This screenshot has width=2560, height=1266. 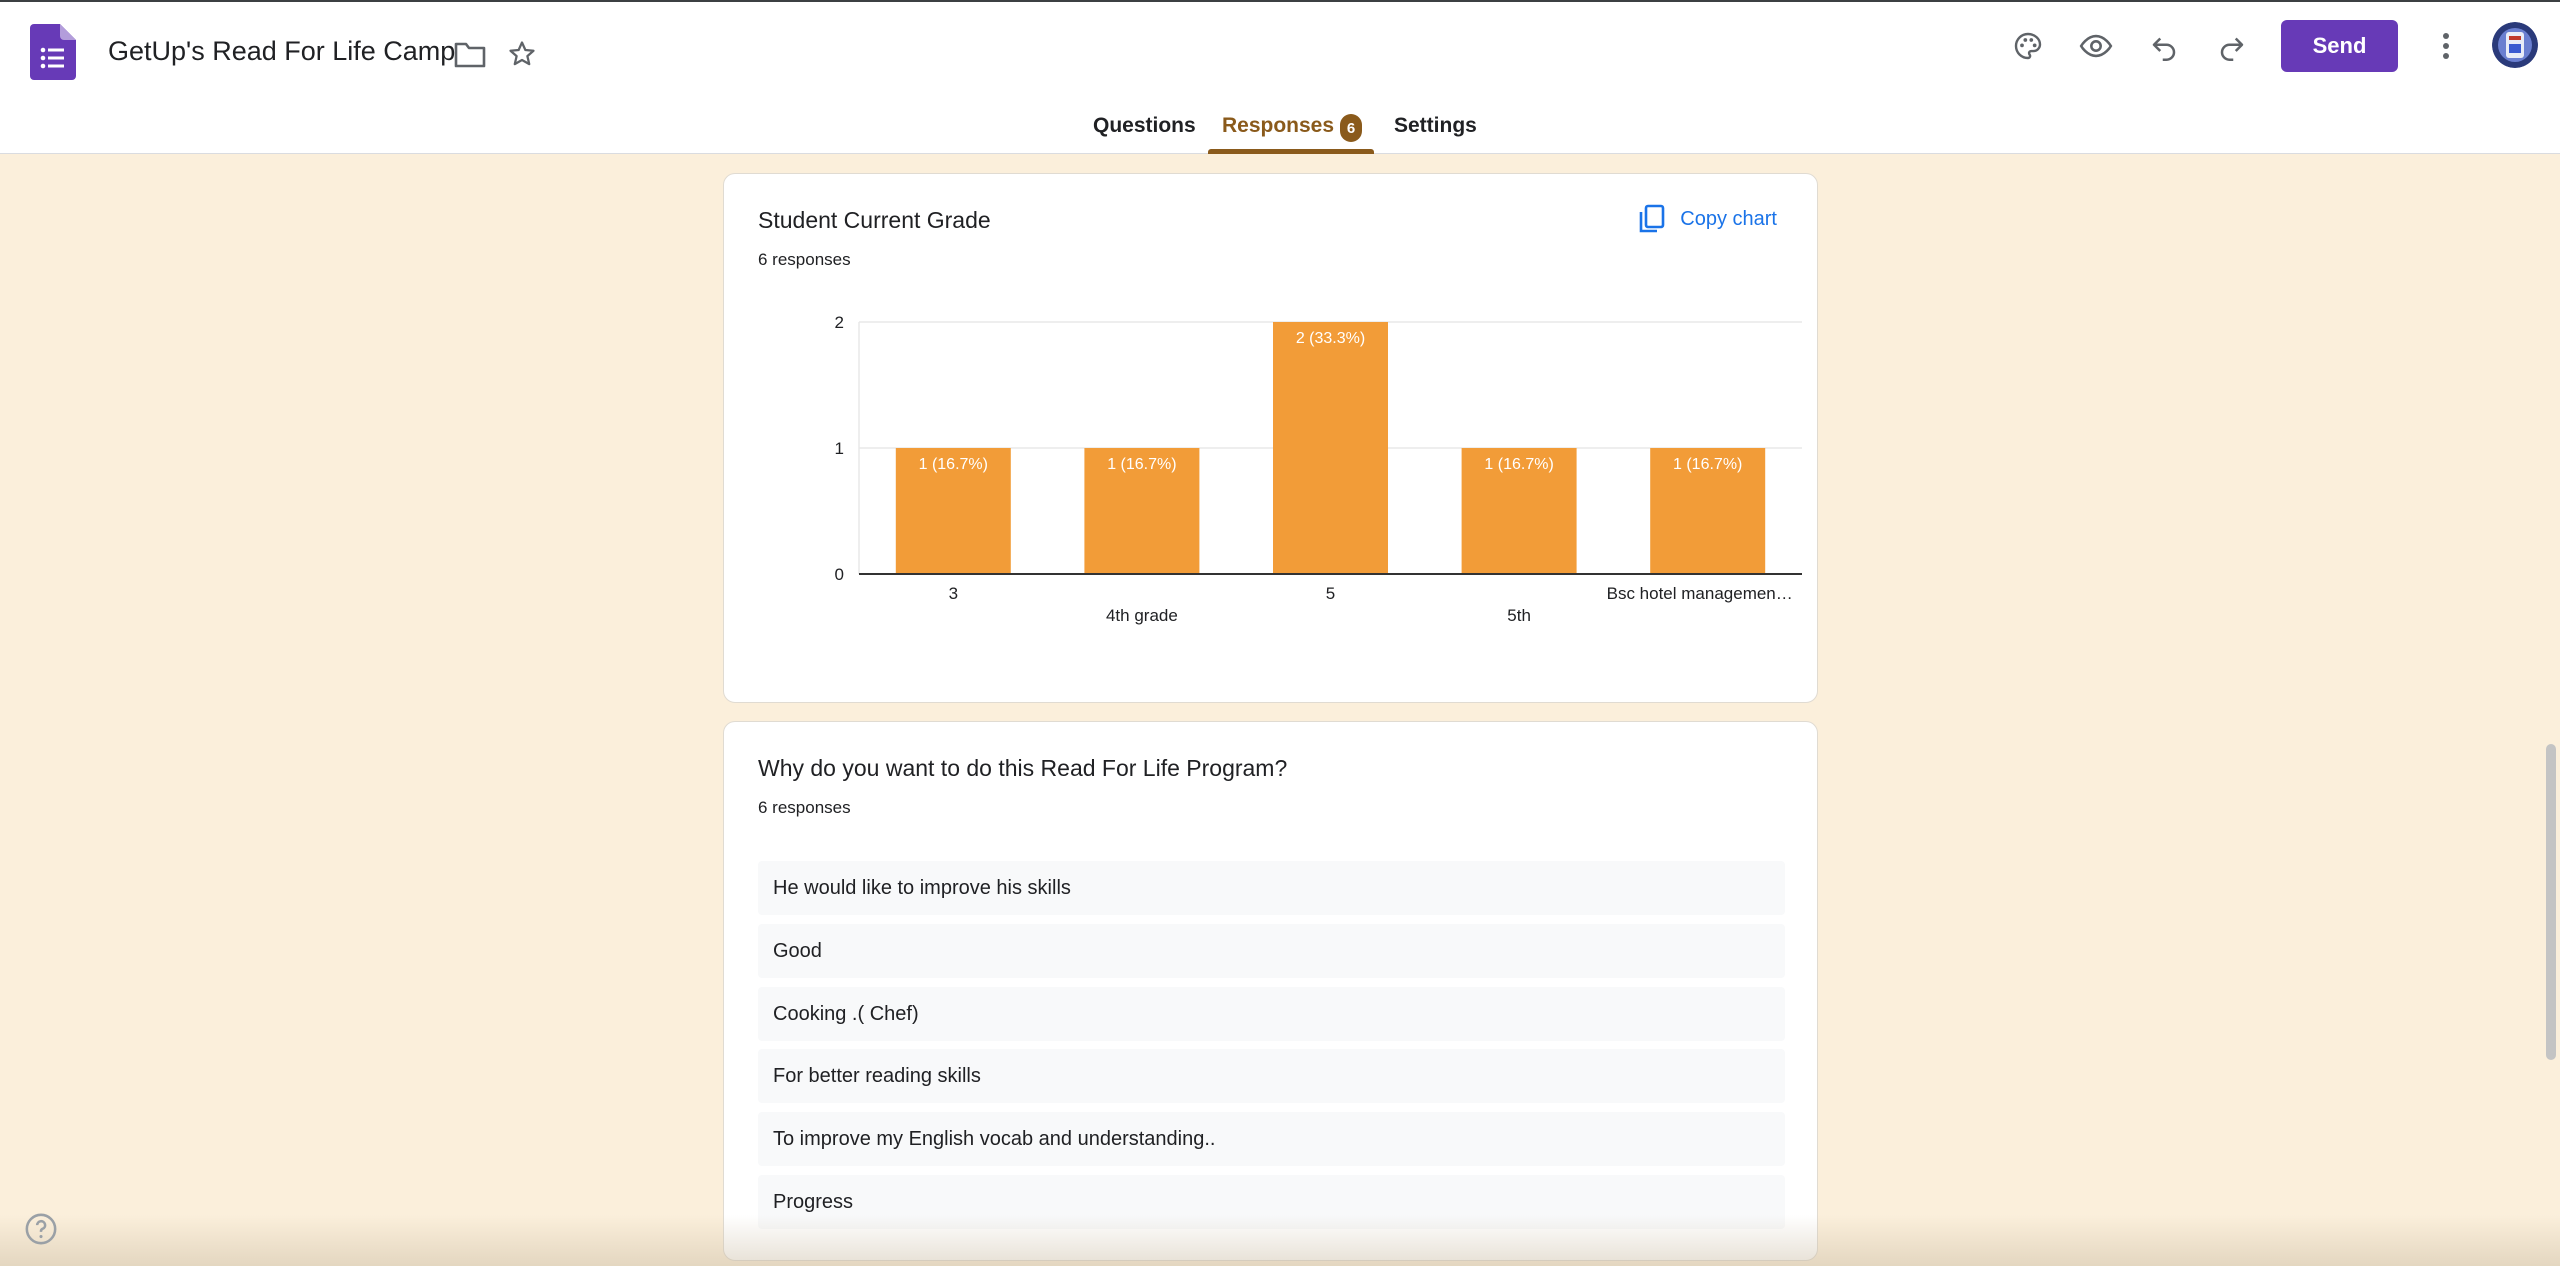 I want to click on help-icon, so click(x=41, y=1229).